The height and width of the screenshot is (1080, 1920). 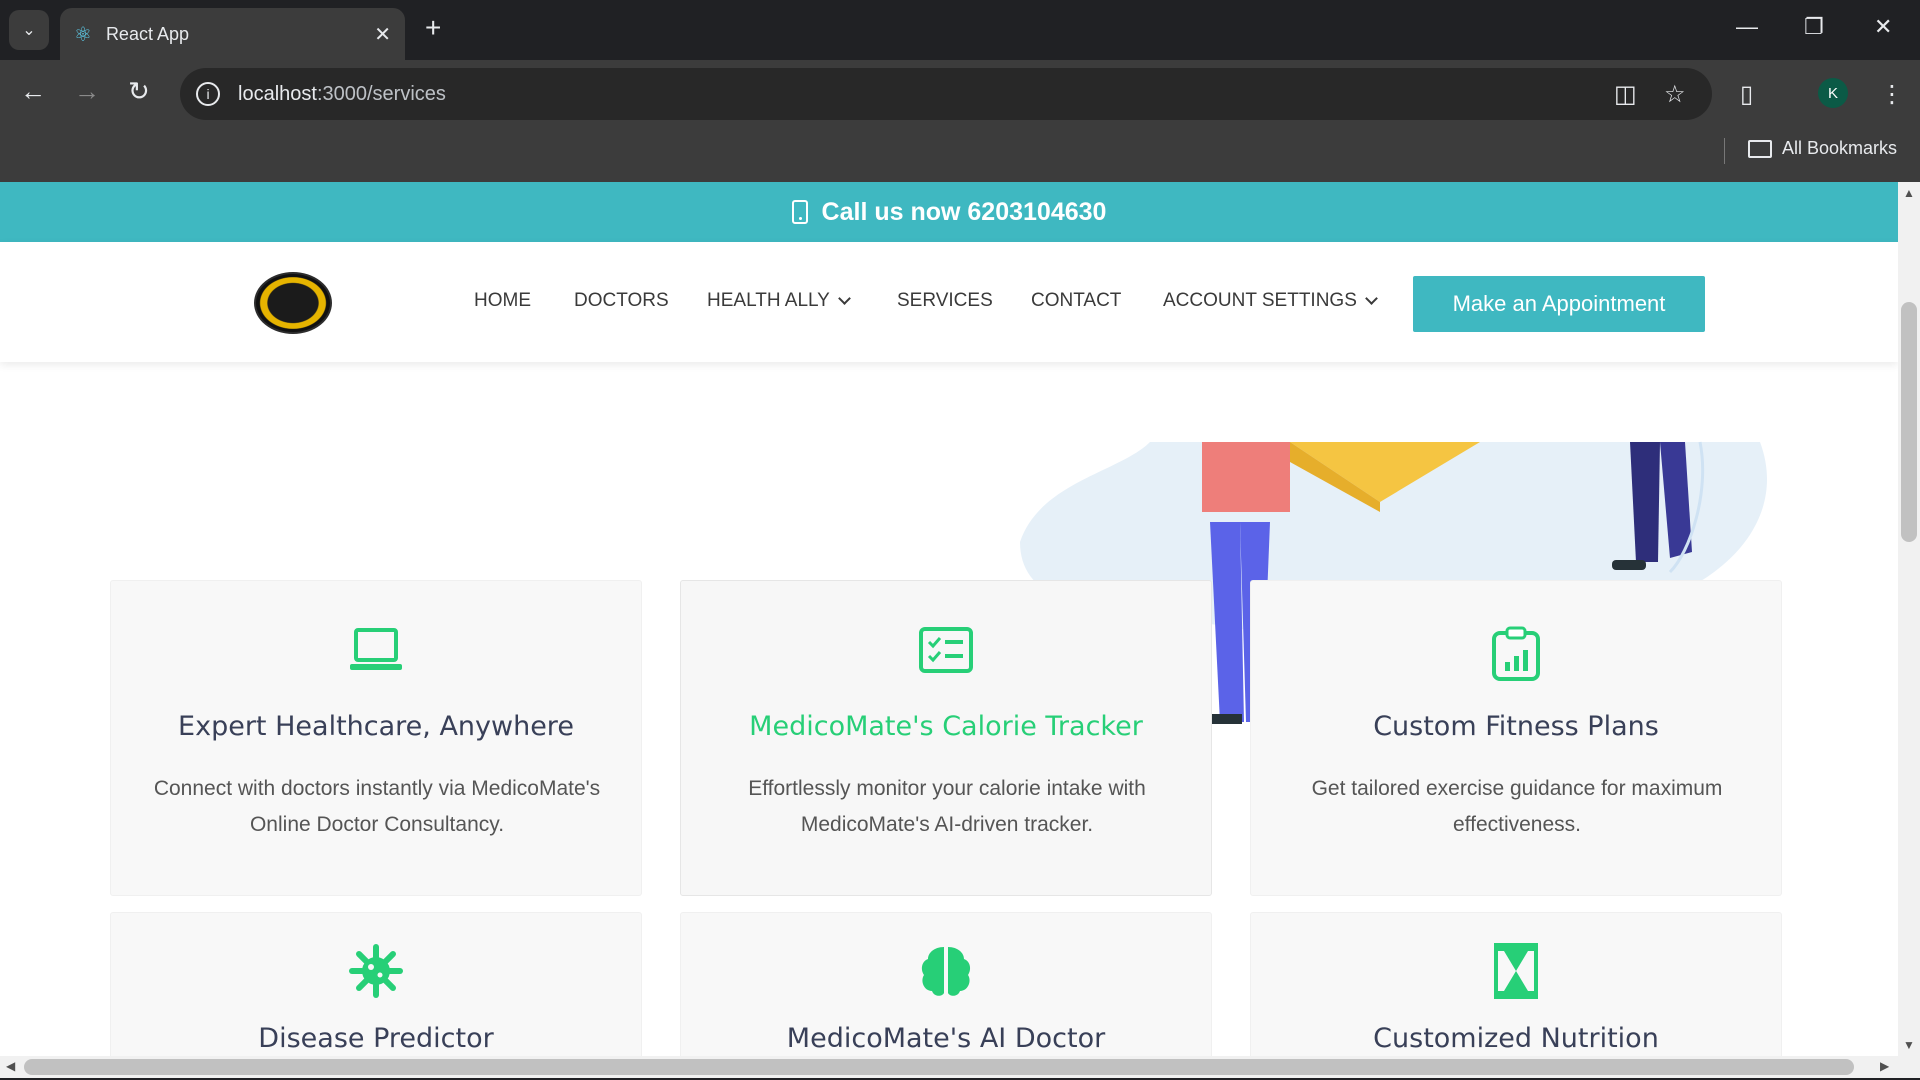 I want to click on browser-tab: ⚛ React App ✕, so click(x=232, y=34).